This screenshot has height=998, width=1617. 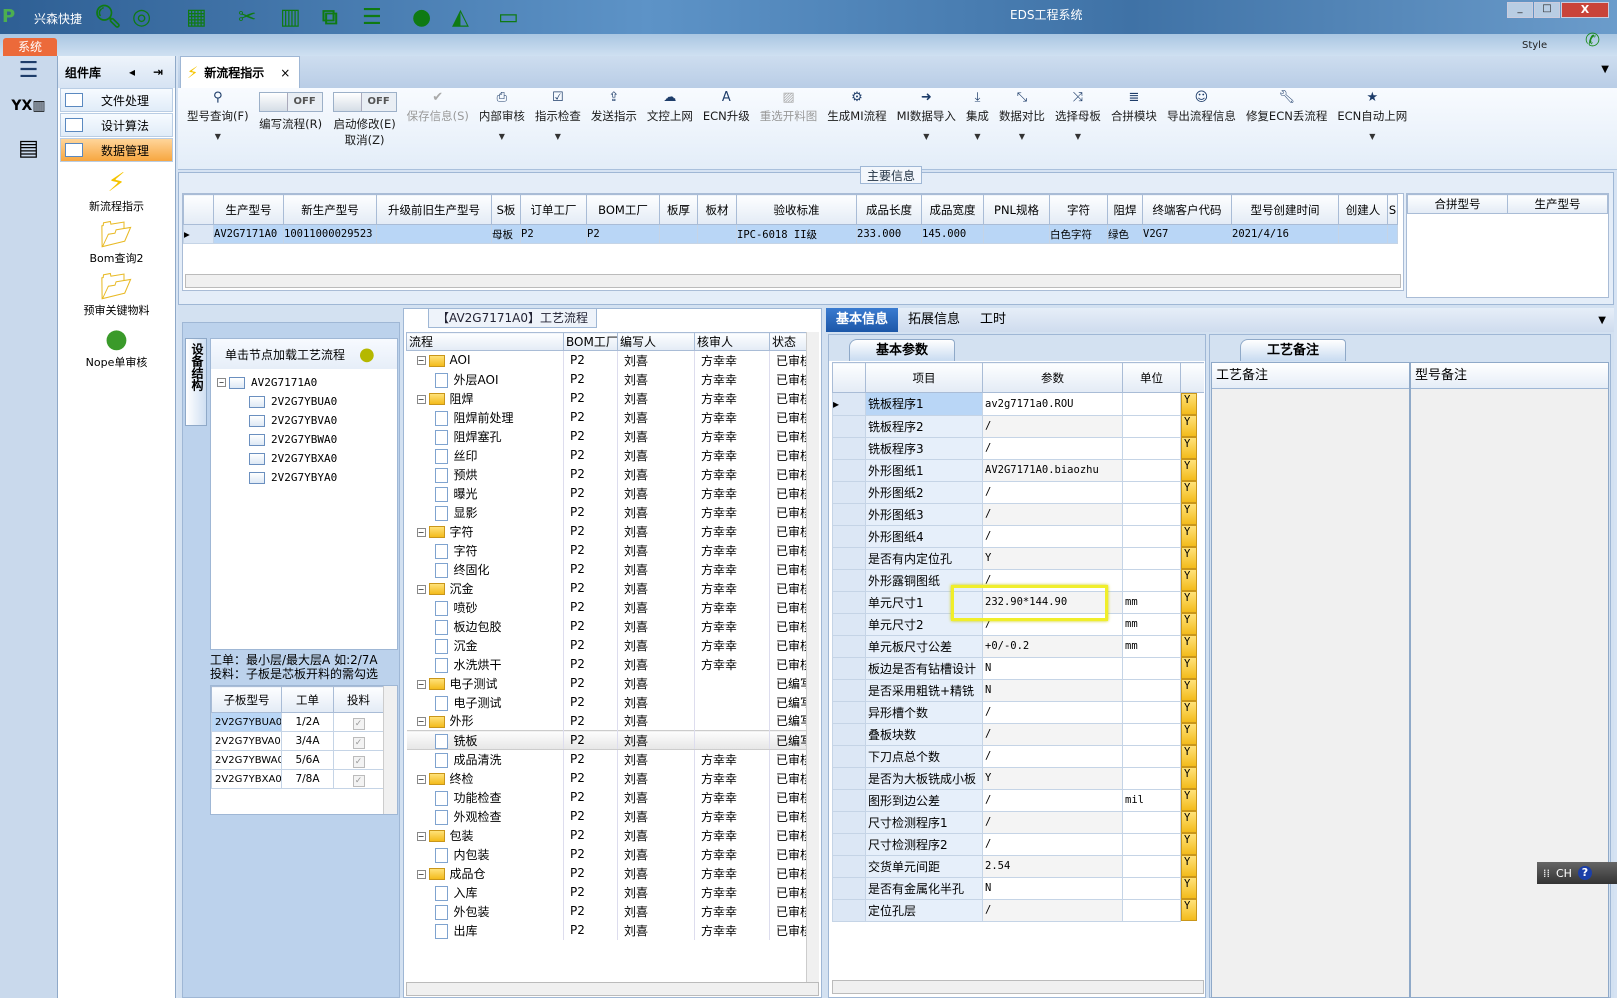 What do you see at coordinates (606, 417) in the screenshot?
I see `process-row: 阻焊前处理 P2刘喜方幸幸已审核` at bounding box center [606, 417].